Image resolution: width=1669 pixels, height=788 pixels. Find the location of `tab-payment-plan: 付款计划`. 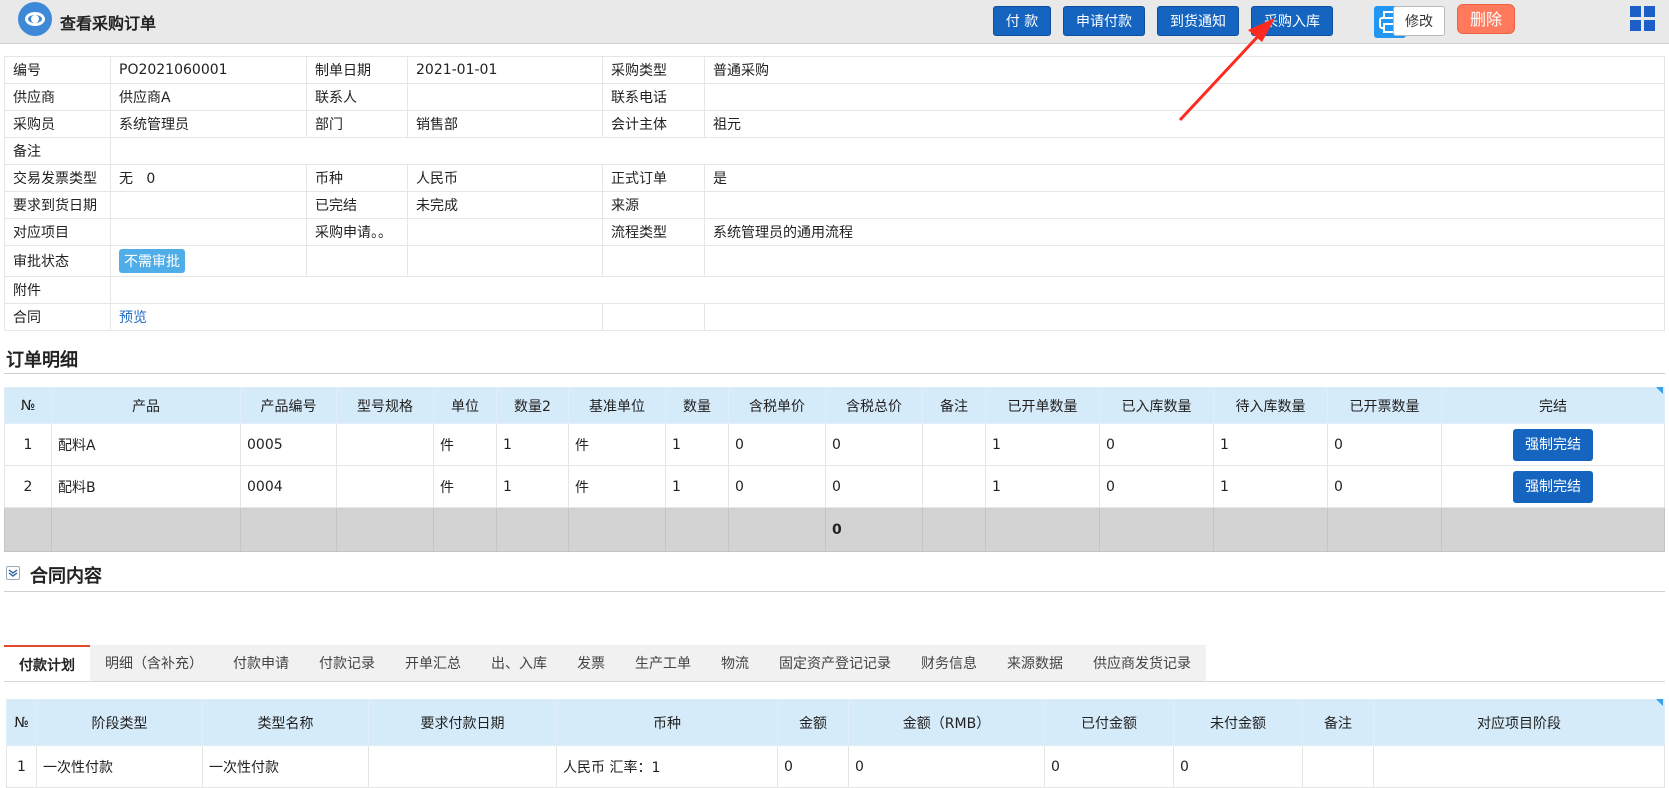

tab-payment-plan: 付款计划 is located at coordinates (47, 663).